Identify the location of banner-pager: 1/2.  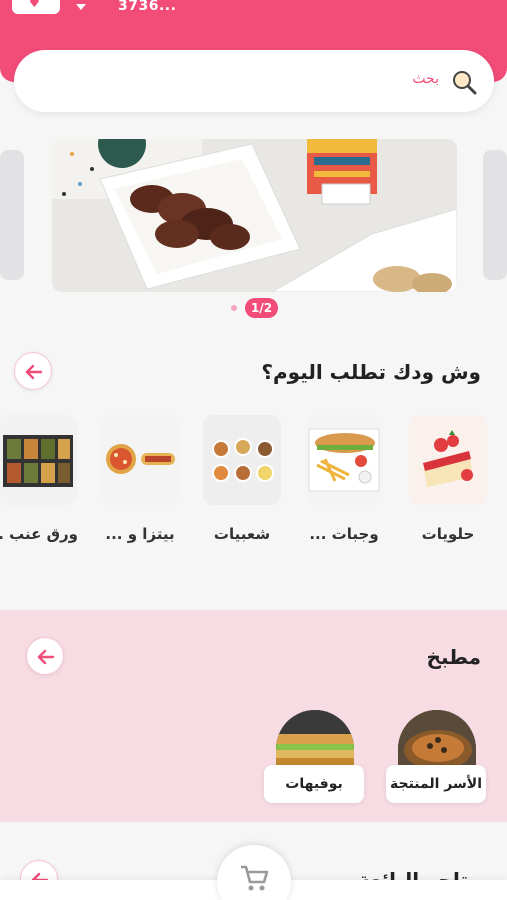
(262, 308).